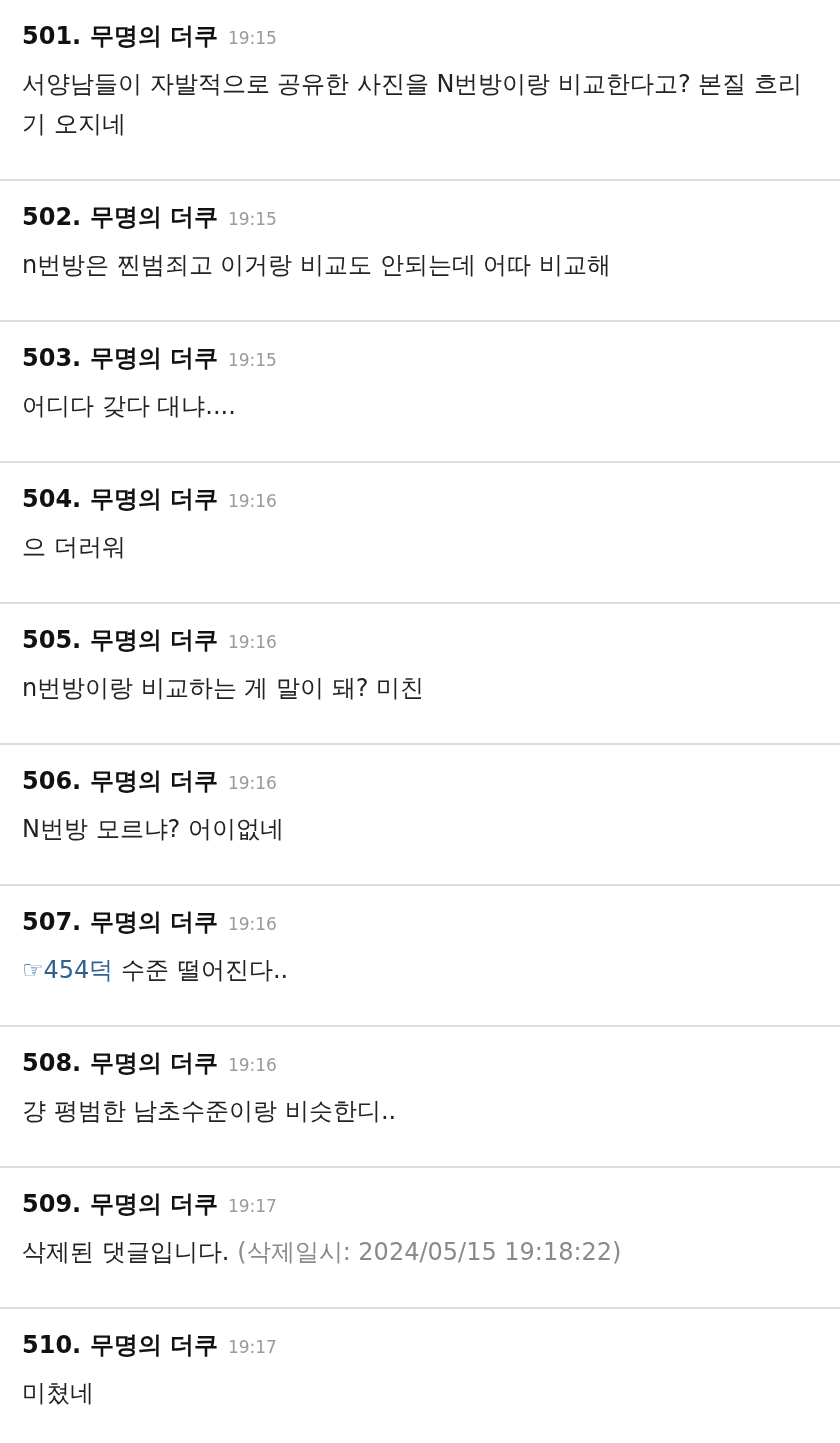 This screenshot has height=1443, width=840. What do you see at coordinates (223, 688) in the screenshot?
I see `comment-text: n번방이랑 비교하는 게 말이 돼? 미친` at bounding box center [223, 688].